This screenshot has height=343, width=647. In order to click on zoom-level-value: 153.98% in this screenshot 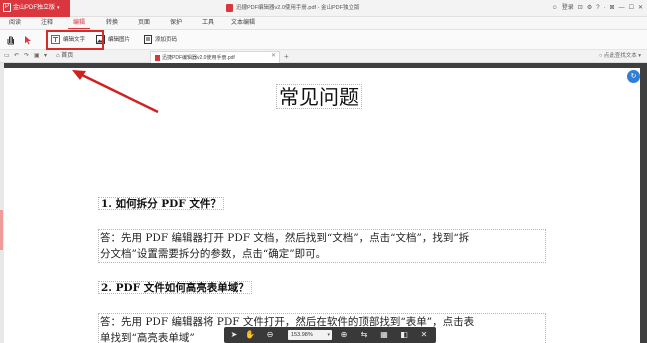, I will do `click(302, 335)`.